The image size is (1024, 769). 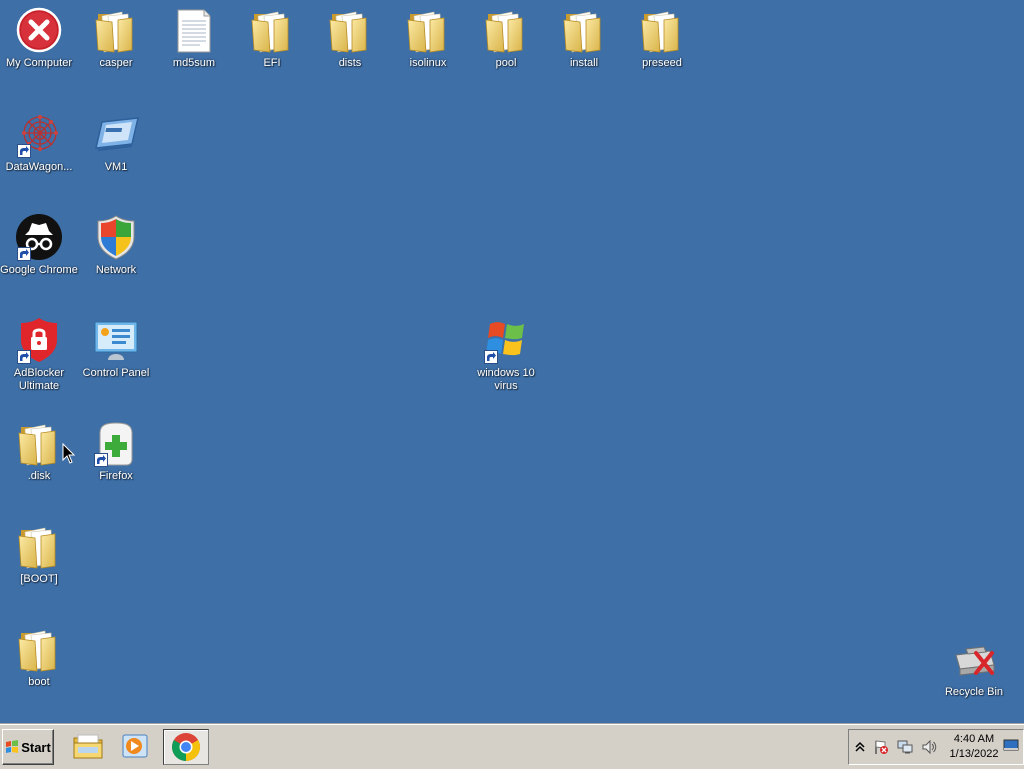 What do you see at coordinates (39, 30) in the screenshot?
I see `my-computer-icon` at bounding box center [39, 30].